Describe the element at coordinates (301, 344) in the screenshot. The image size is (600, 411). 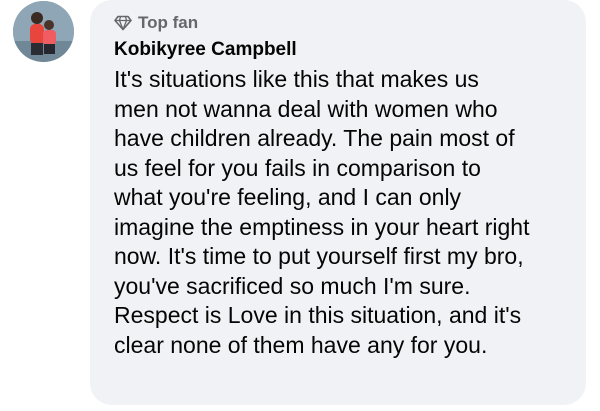
I see `comment-line: clear none of them have any for you.` at that location.